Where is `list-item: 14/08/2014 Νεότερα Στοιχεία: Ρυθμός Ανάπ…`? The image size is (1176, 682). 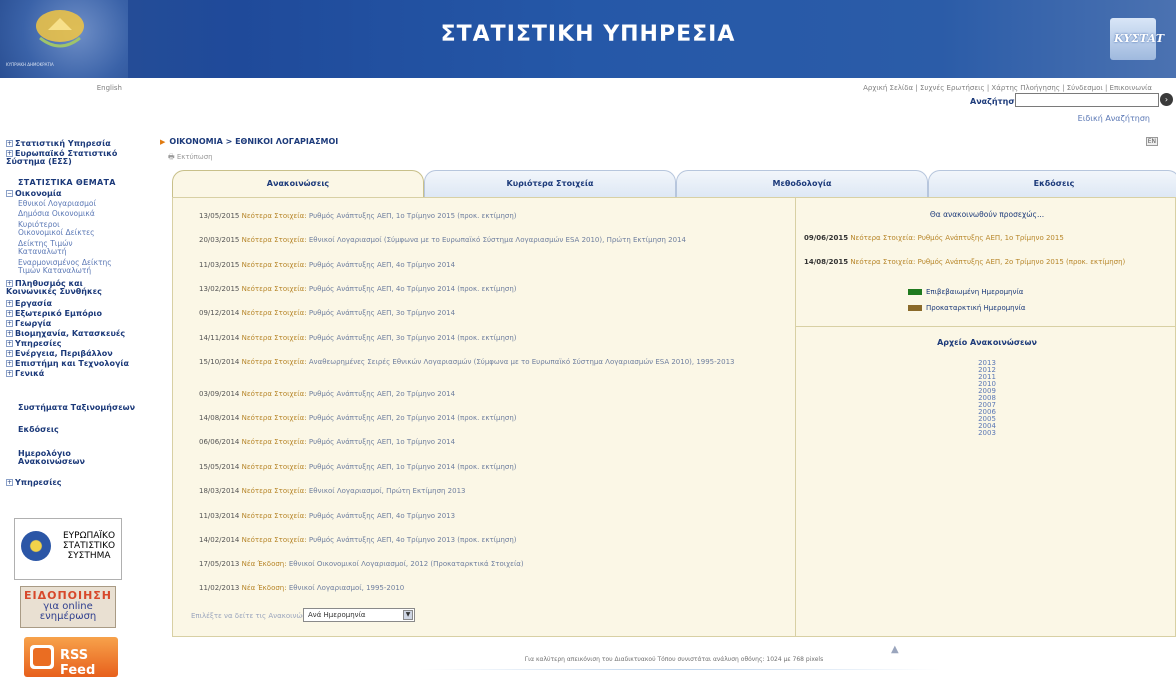 list-item: 14/08/2014 Νεότερα Στοιχεία: Ρυθμός Ανάπ… is located at coordinates (499, 418).